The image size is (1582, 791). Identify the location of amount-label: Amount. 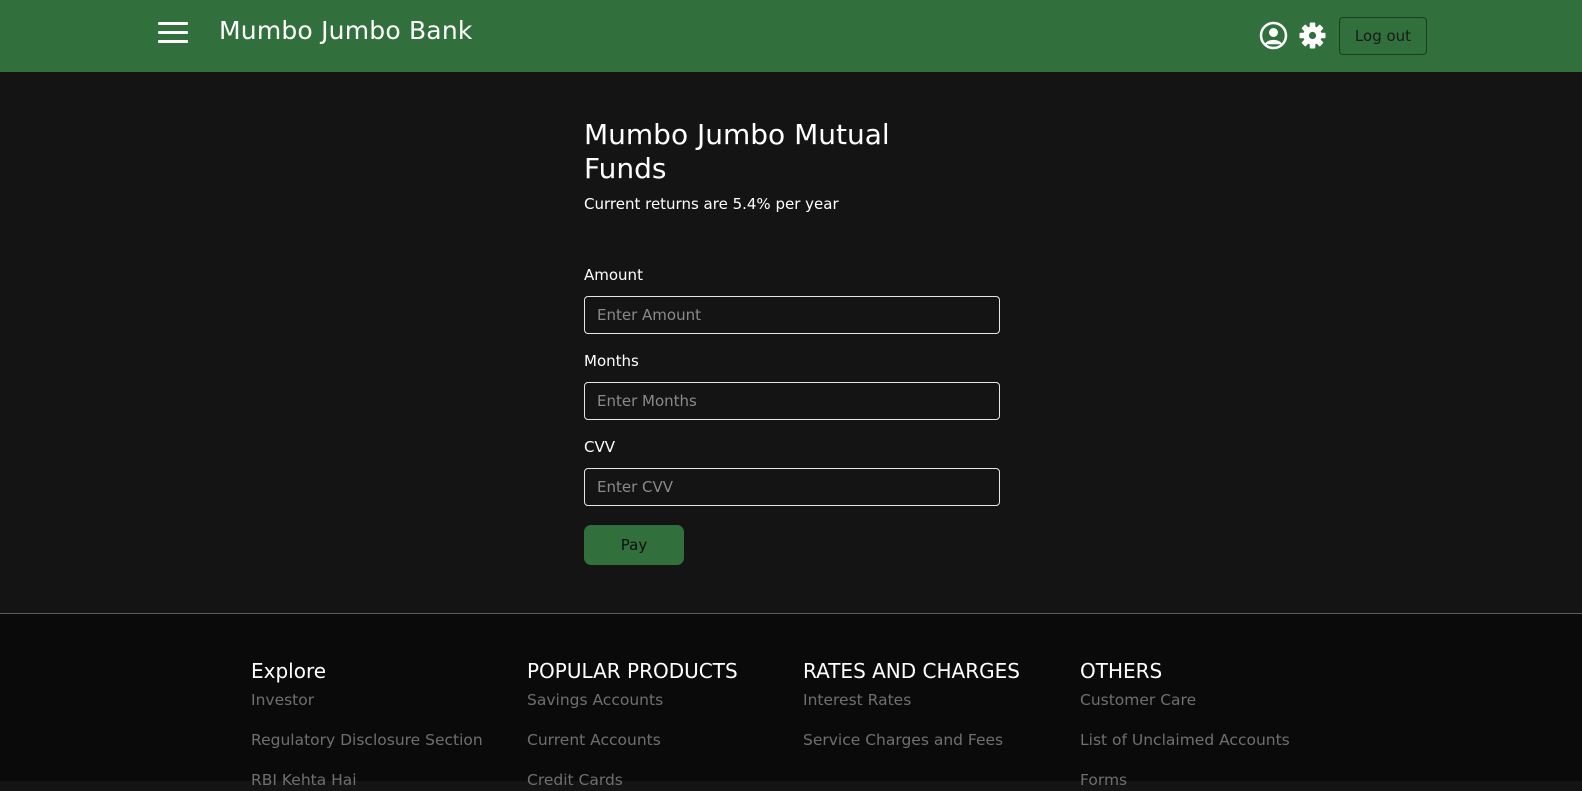
(613, 275).